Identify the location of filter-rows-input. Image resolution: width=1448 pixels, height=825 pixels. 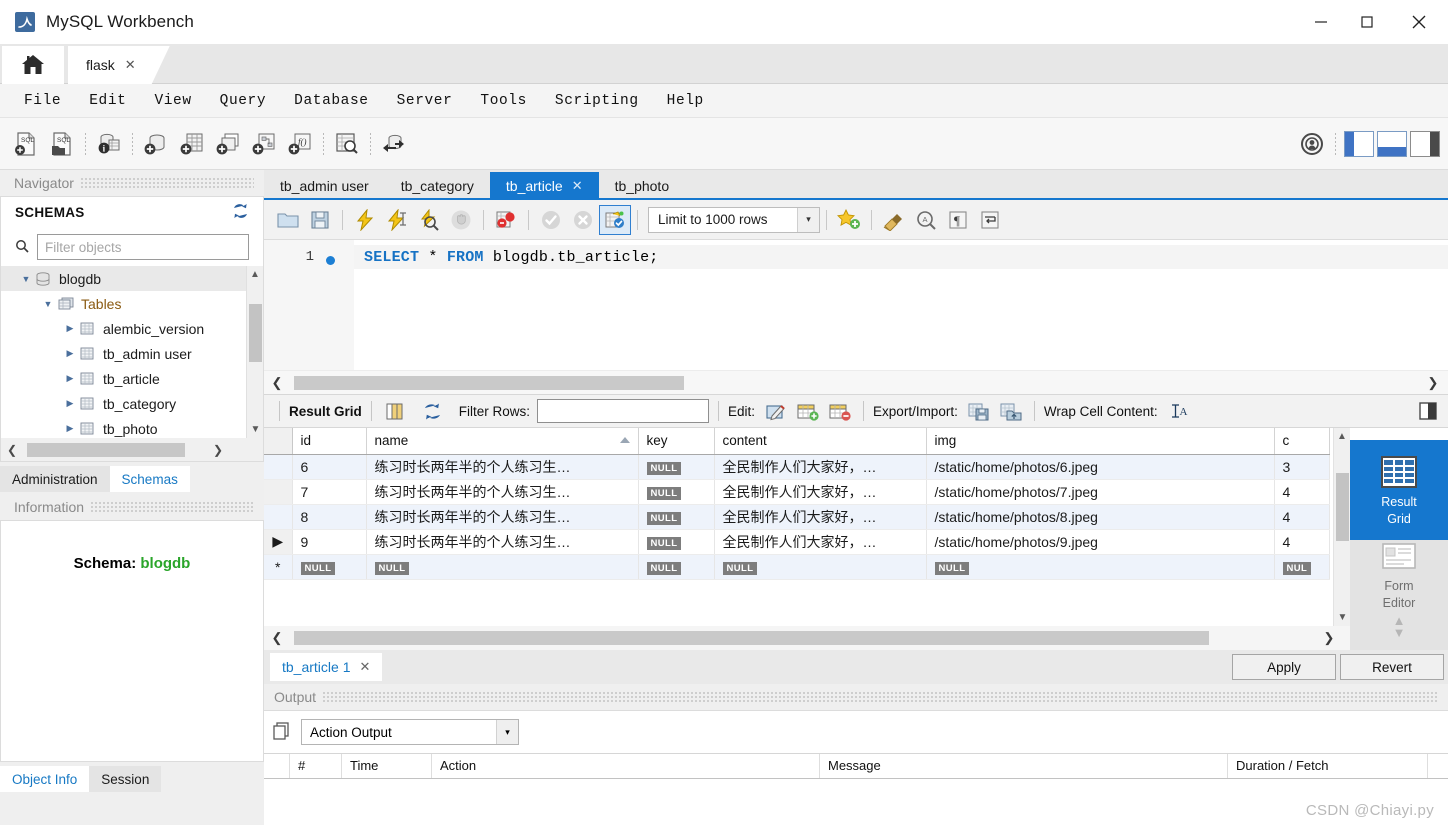
(623, 411).